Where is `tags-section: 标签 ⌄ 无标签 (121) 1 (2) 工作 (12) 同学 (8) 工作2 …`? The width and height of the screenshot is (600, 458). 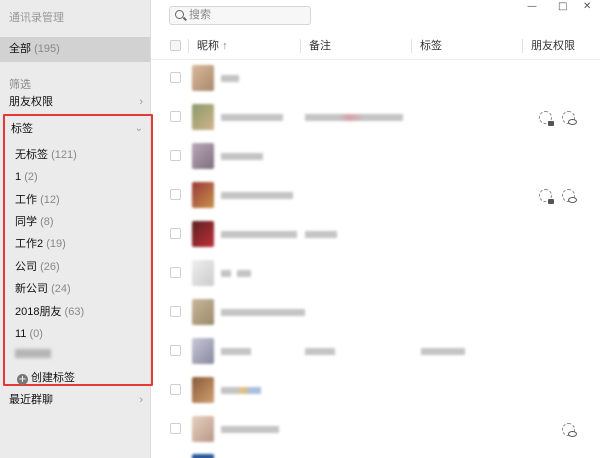 tags-section: 标签 ⌄ 无标签 (121) 1 (2) 工作 (12) 同学 (8) 工作2 … is located at coordinates (78, 250).